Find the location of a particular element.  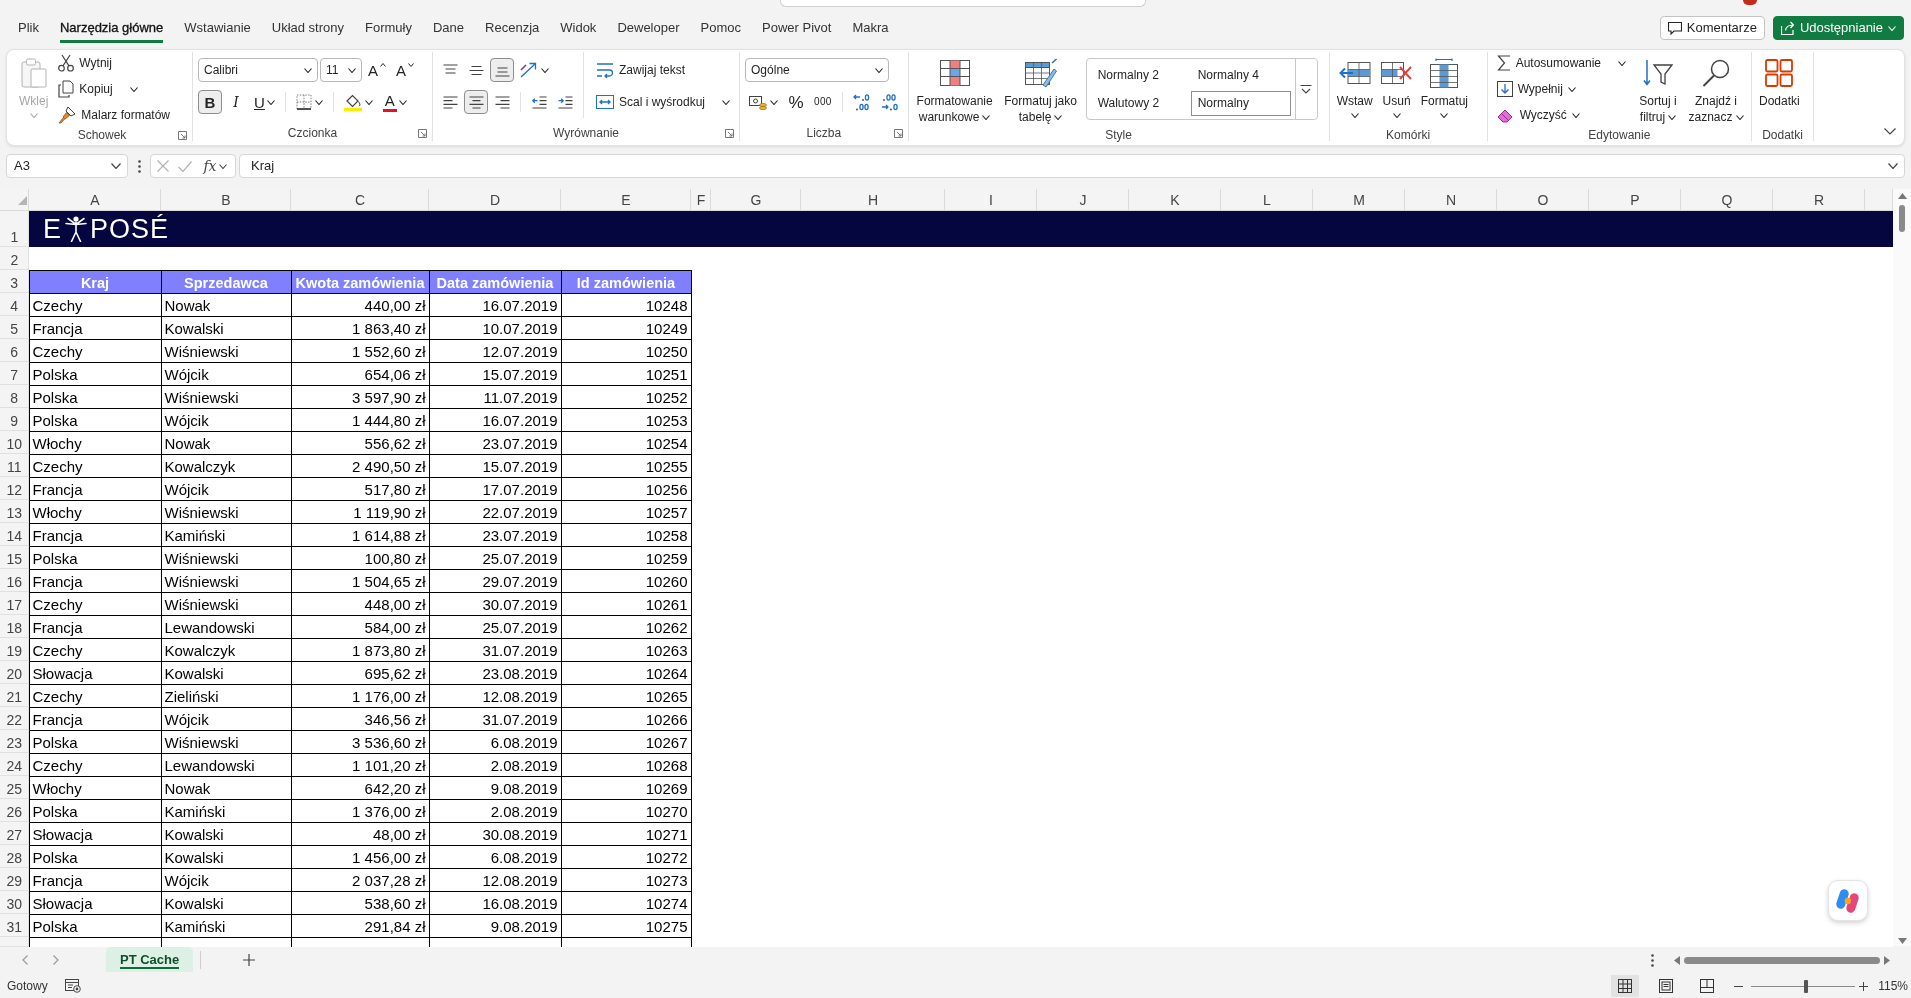

column-header: K is located at coordinates (1175, 200).